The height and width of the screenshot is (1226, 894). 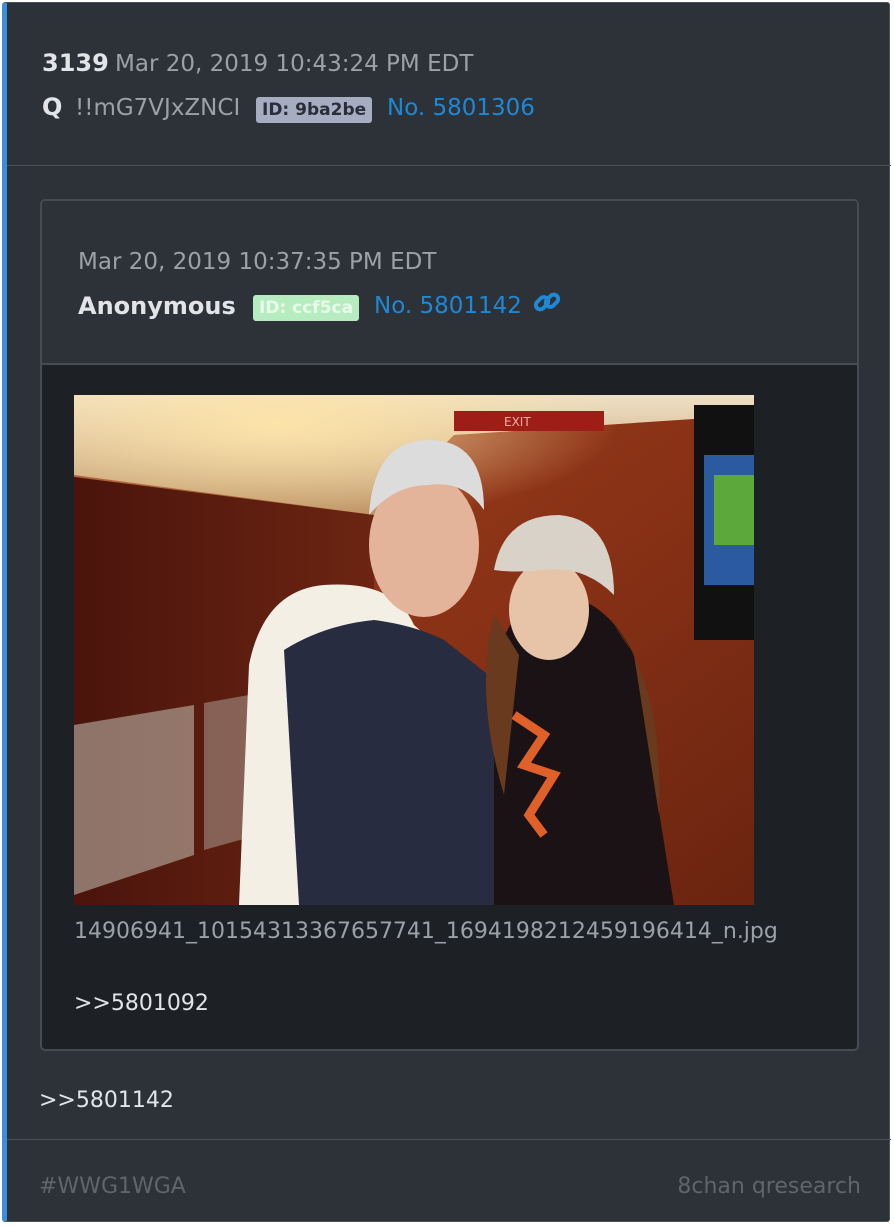 I want to click on quoted-post-number-link: No. 5801142, so click(x=448, y=306).